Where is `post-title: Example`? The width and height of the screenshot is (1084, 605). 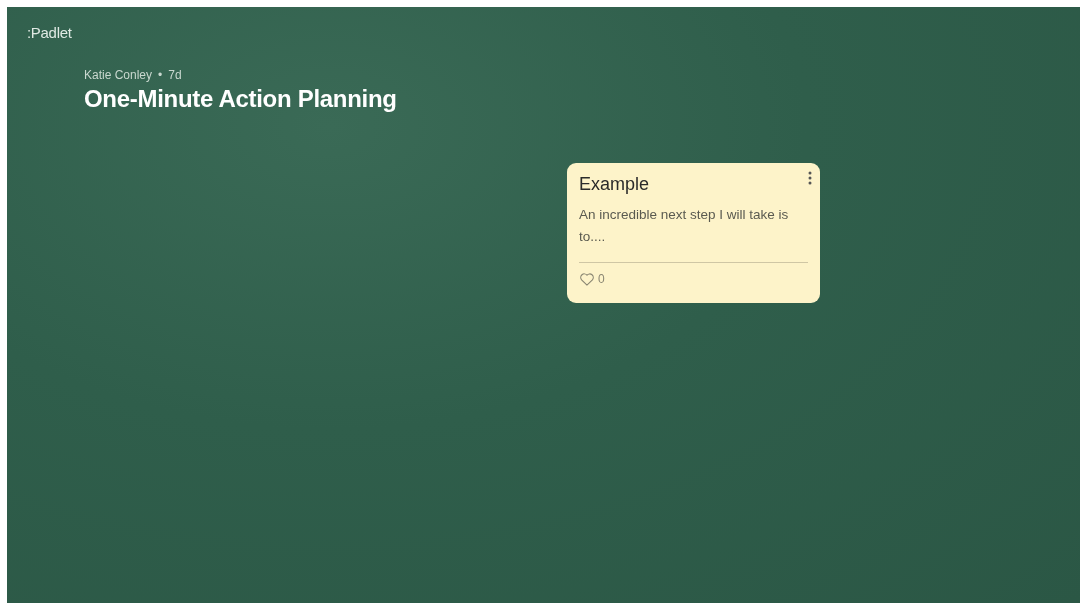
post-title: Example is located at coordinates (615, 184).